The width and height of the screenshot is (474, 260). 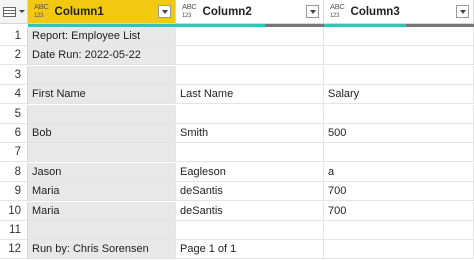 What do you see at coordinates (102, 249) in the screenshot?
I see `table-cell: Run by: Chris Sorensen` at bounding box center [102, 249].